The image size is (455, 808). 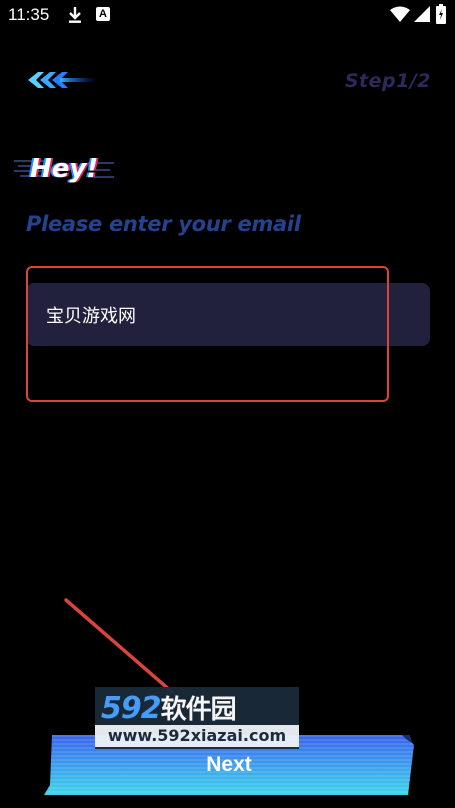 I want to click on watermark: 592软件园 www.592xiazai.com, so click(x=197, y=718).